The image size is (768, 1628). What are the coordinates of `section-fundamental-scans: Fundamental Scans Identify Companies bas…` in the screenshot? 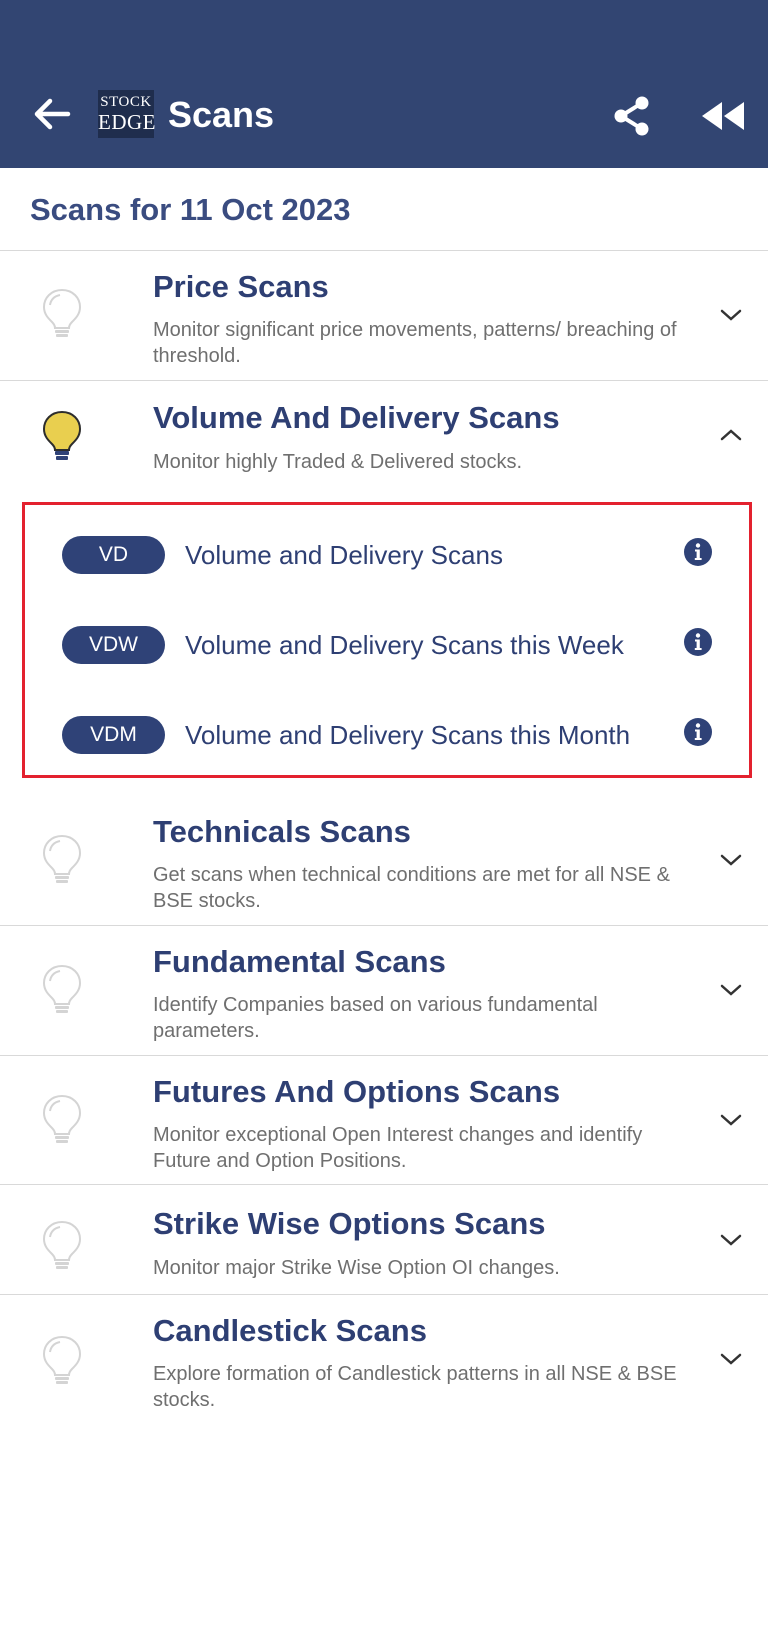 It's located at (384, 990).